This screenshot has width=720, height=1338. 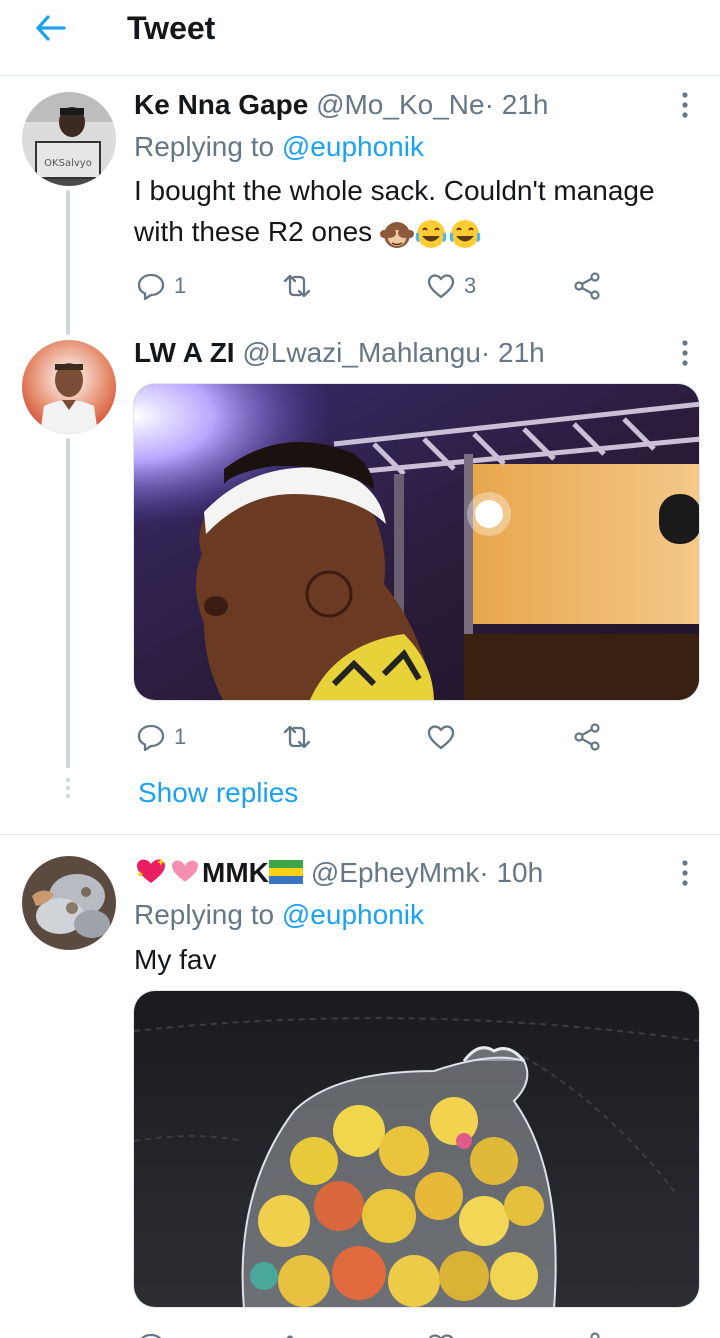 I want to click on back-button, so click(x=50, y=28).